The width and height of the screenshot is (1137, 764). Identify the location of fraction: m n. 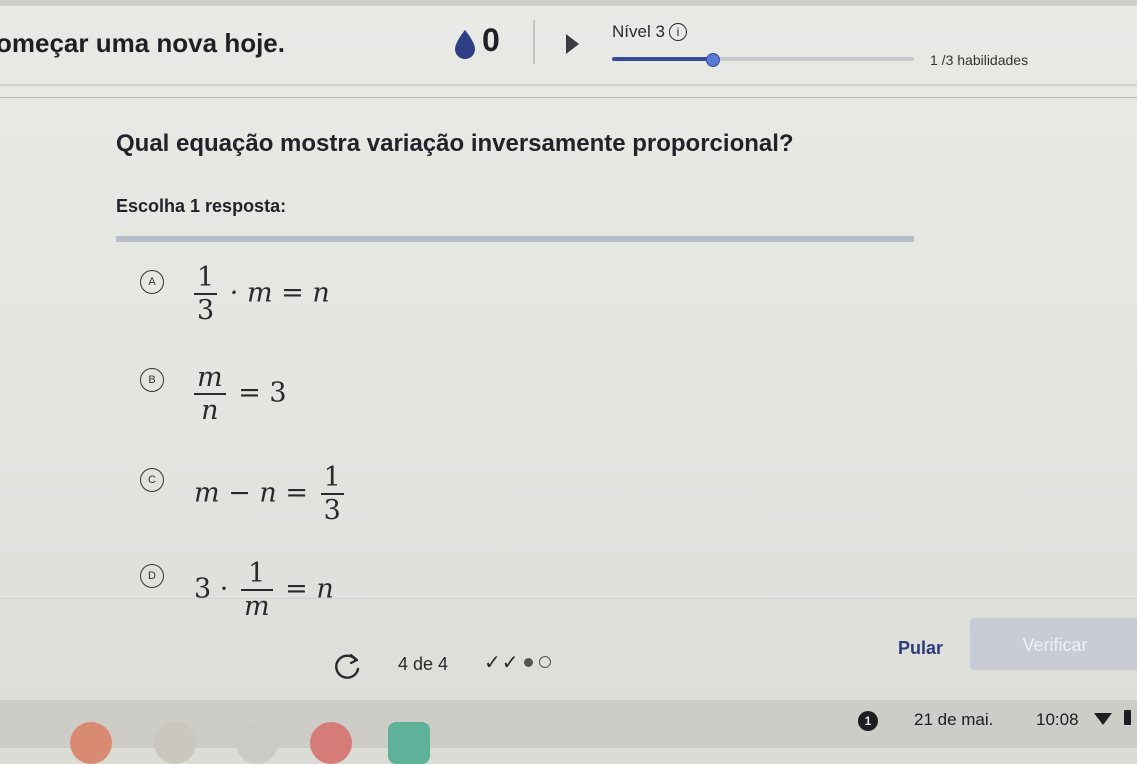
(210, 394).